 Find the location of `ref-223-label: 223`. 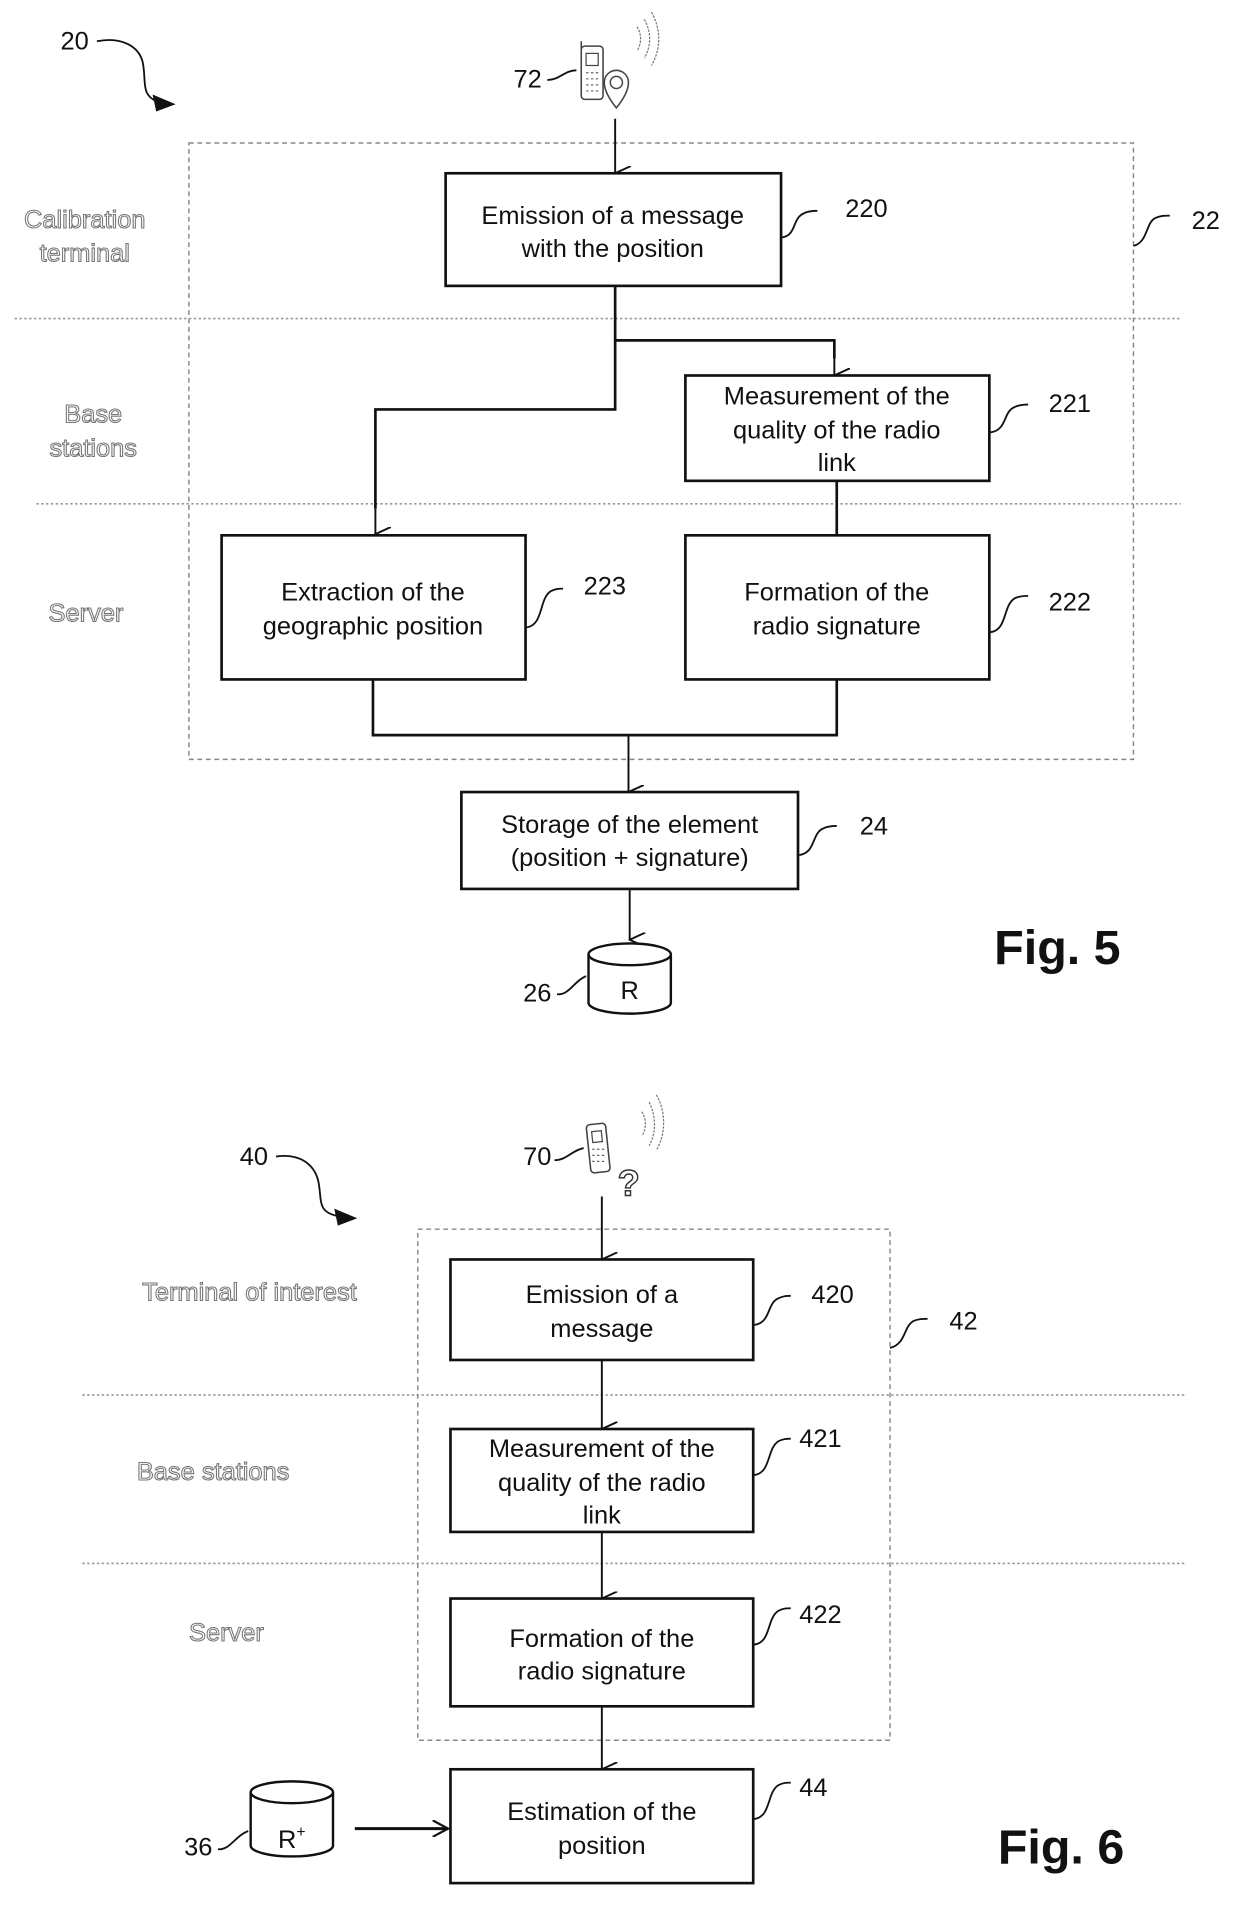

ref-223-label: 223 is located at coordinates (605, 587).